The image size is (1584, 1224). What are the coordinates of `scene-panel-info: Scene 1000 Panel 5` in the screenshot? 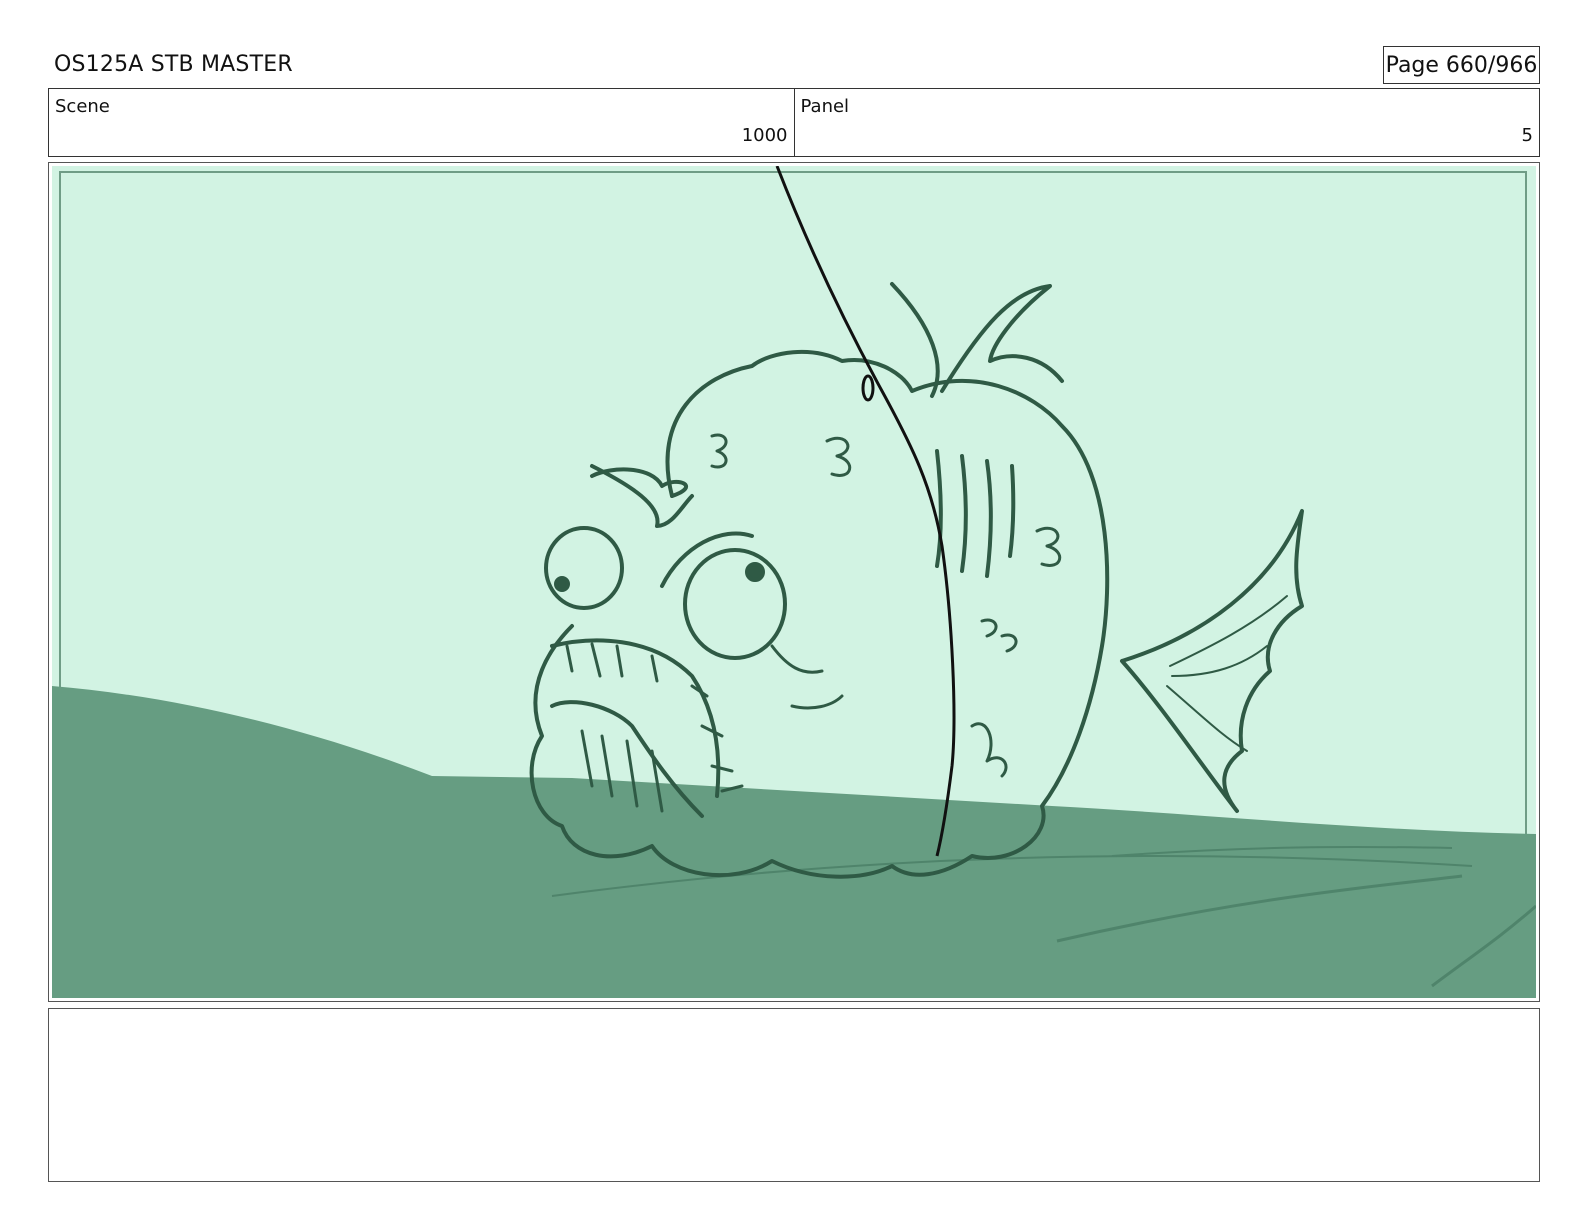 It's located at (794, 122).